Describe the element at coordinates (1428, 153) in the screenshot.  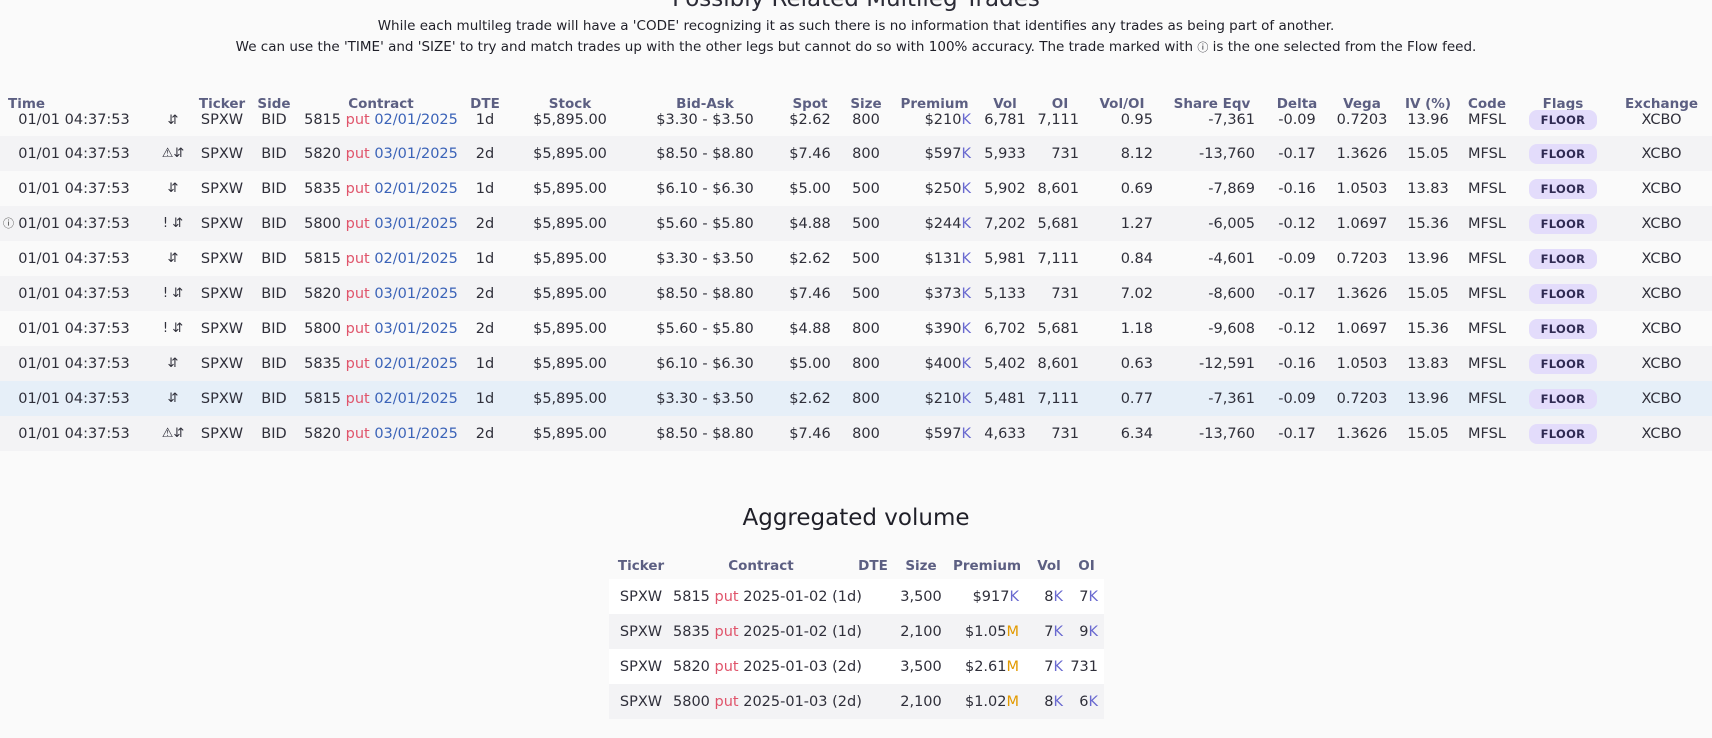
I see `cell-iv: 15.05` at that location.